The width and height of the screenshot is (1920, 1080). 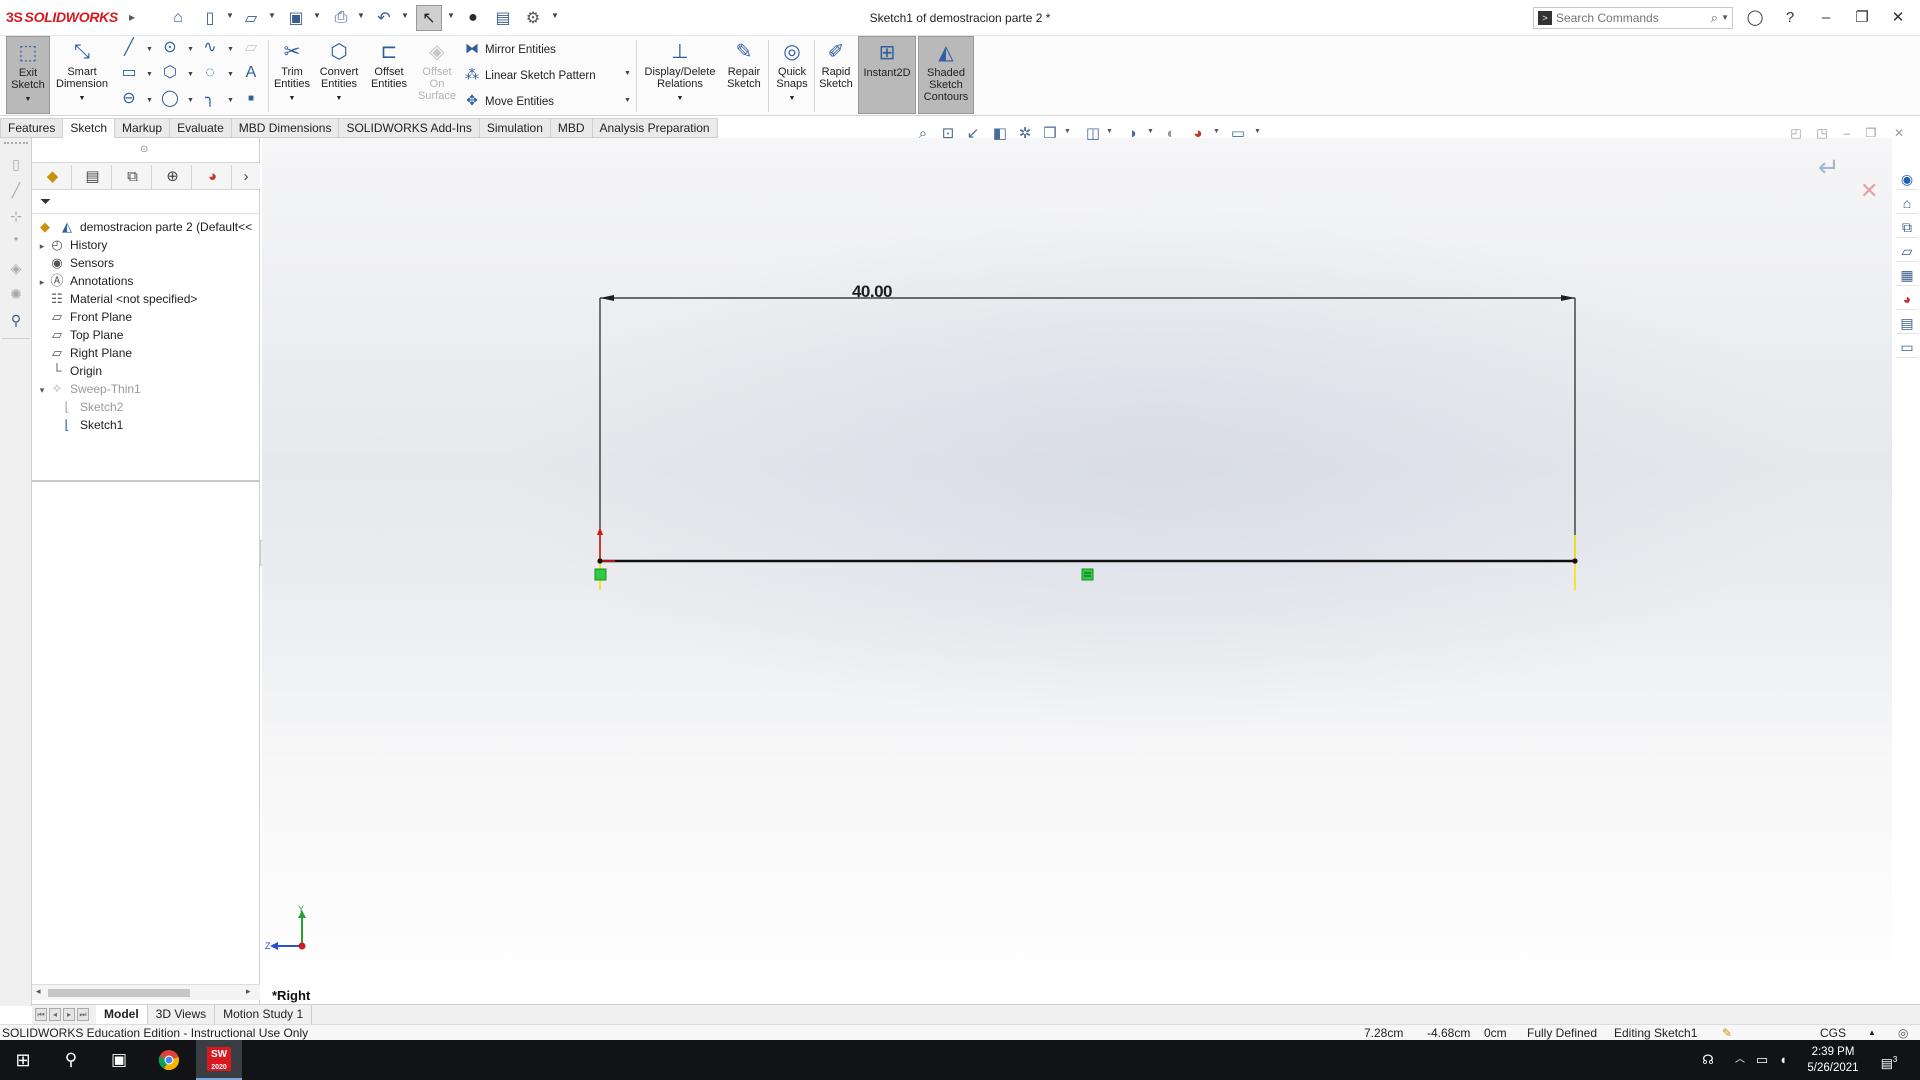 What do you see at coordinates (1907, 251) in the screenshot?
I see `file-explorer-icon: ▱` at bounding box center [1907, 251].